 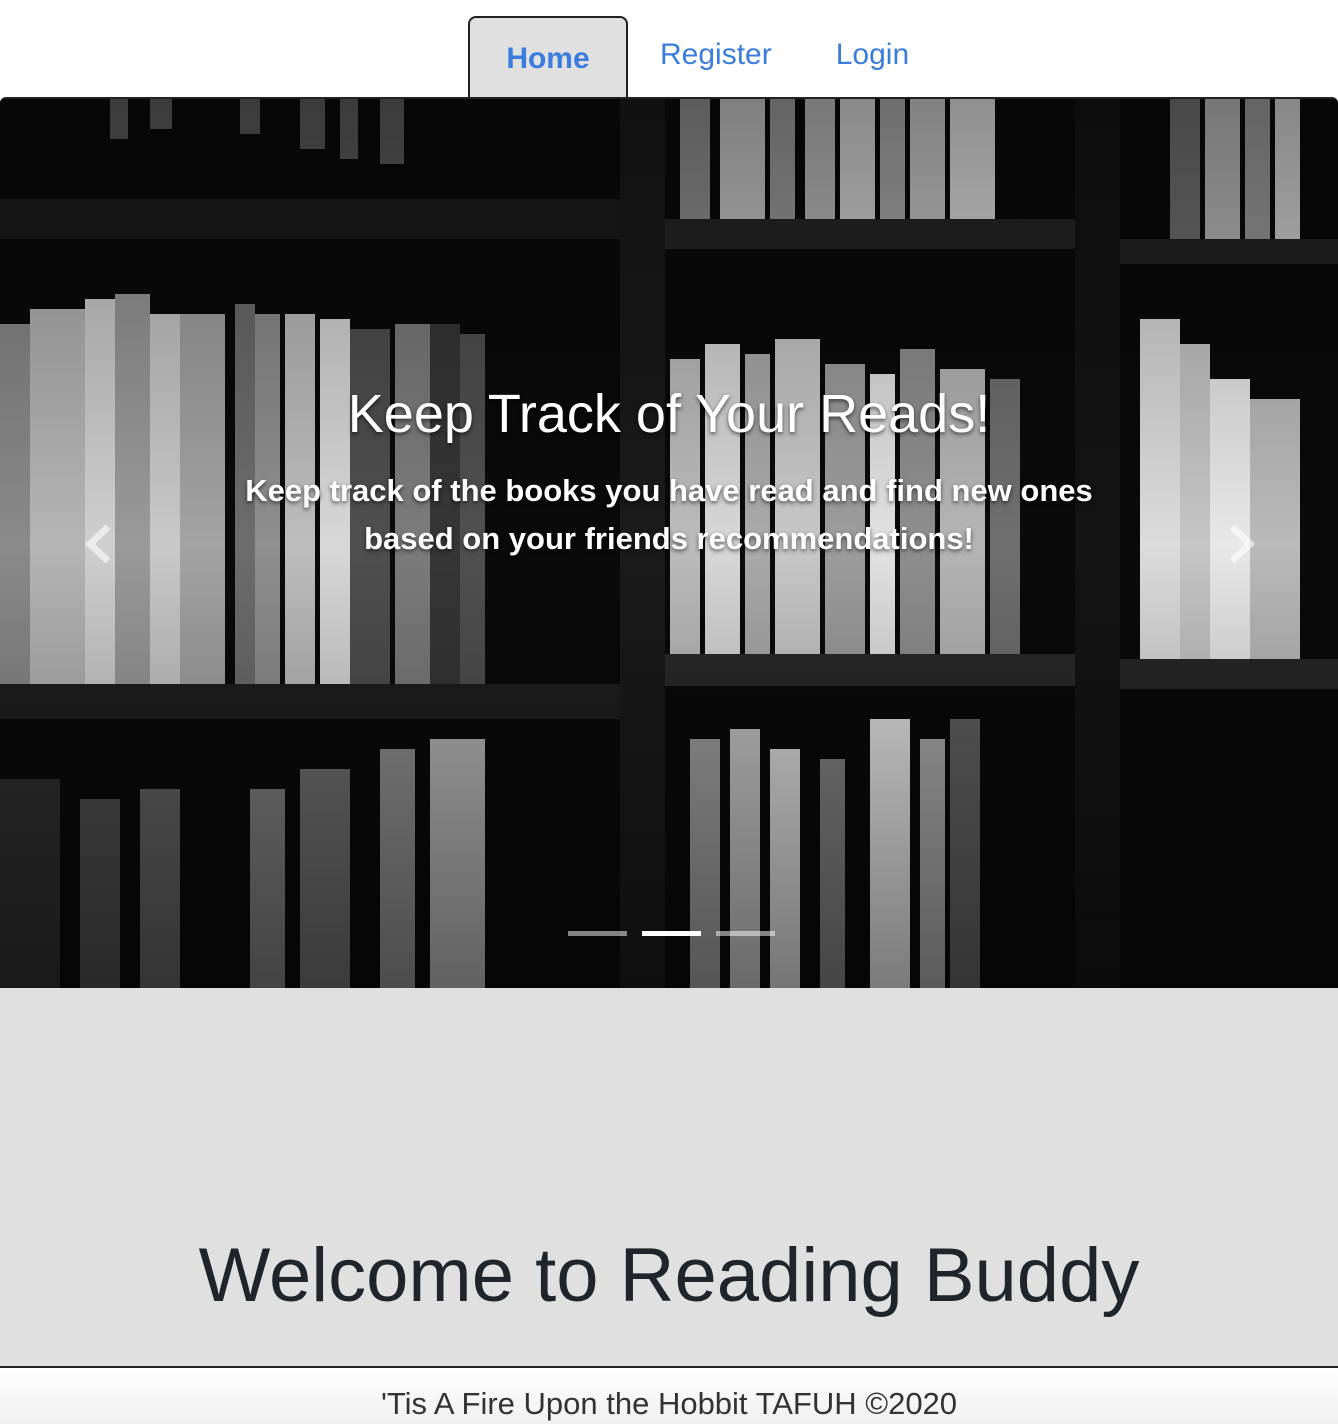 I want to click on tab-register: Register, so click(x=716, y=57).